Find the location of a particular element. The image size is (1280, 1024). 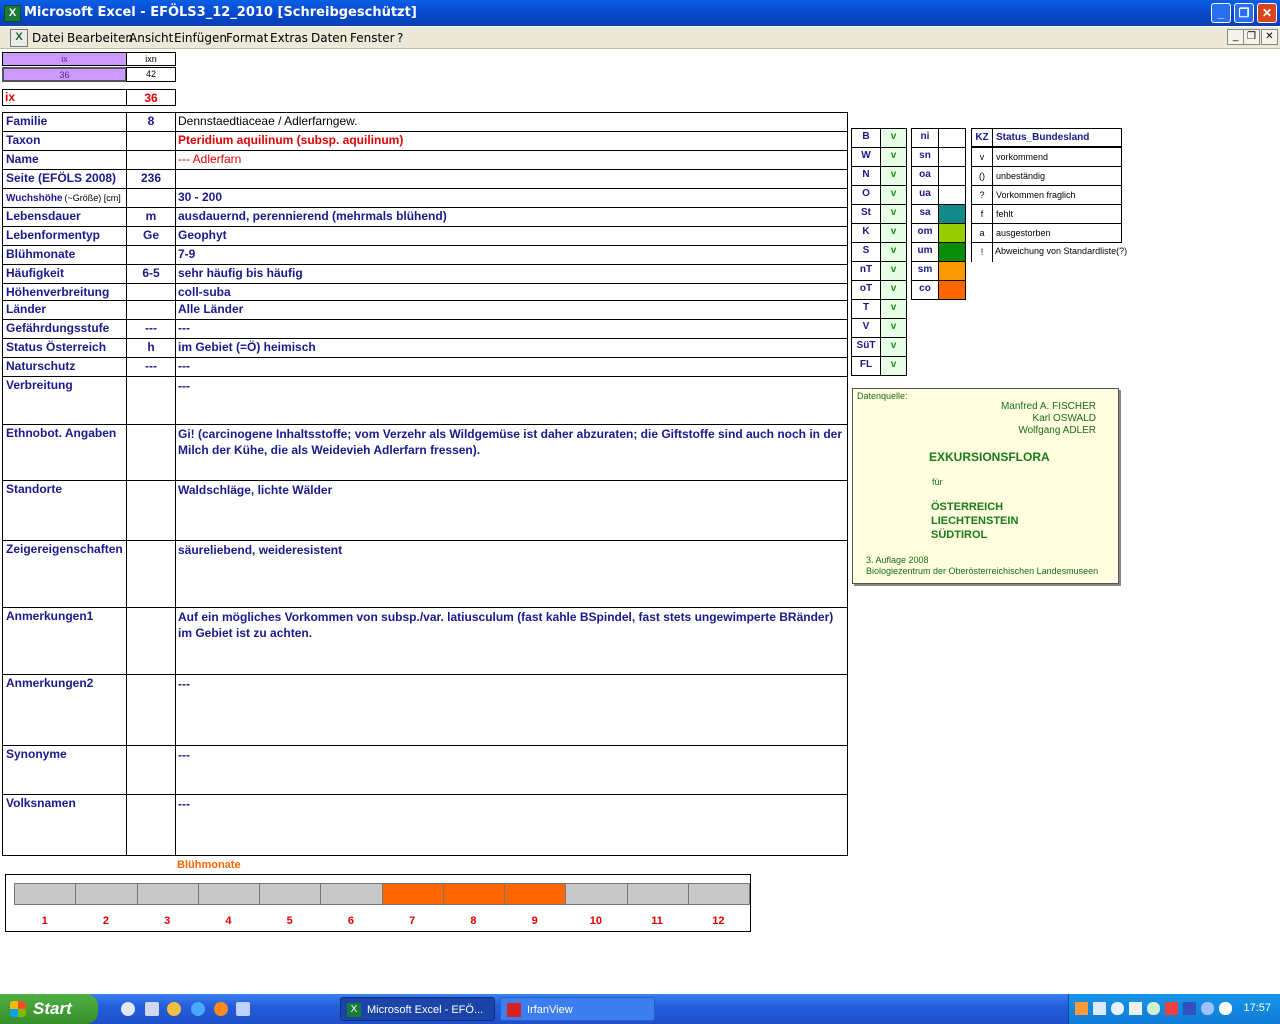

row-value: Pteridium aquilinum (subsp. aquilinum) is located at coordinates (511, 141).